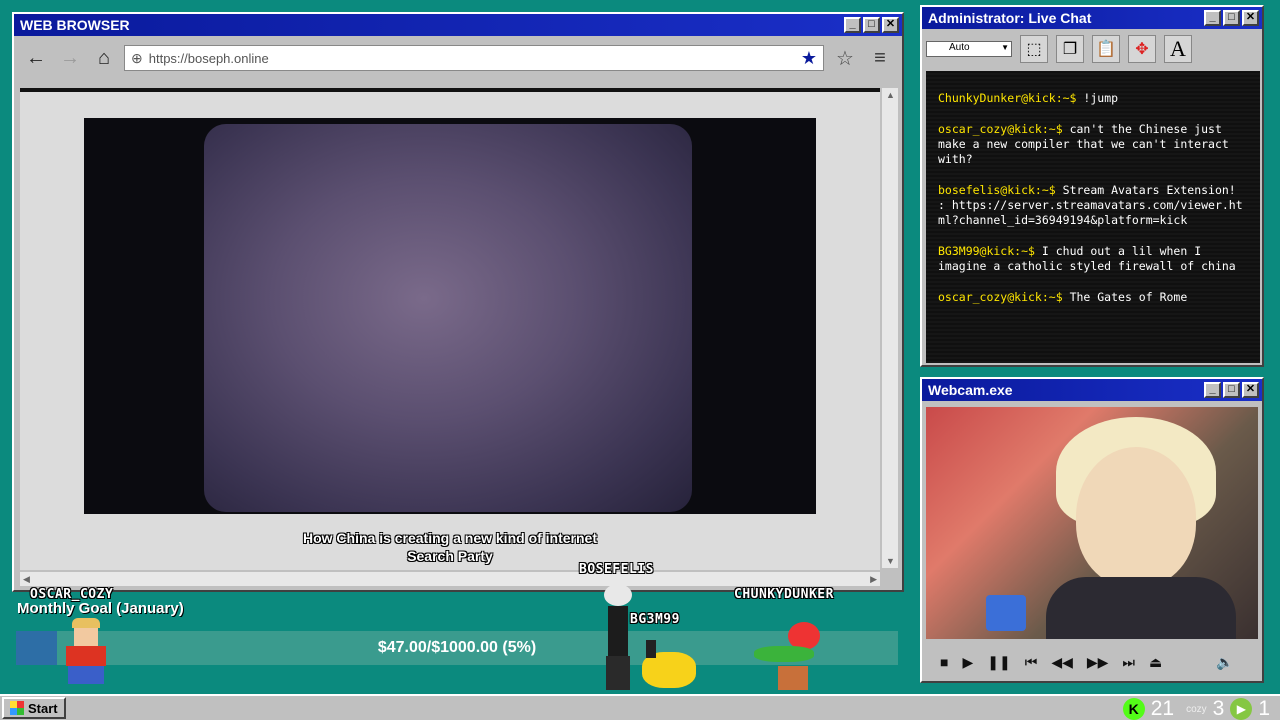  Describe the element at coordinates (17, 708) in the screenshot. I see `windows-logo-icon` at that location.